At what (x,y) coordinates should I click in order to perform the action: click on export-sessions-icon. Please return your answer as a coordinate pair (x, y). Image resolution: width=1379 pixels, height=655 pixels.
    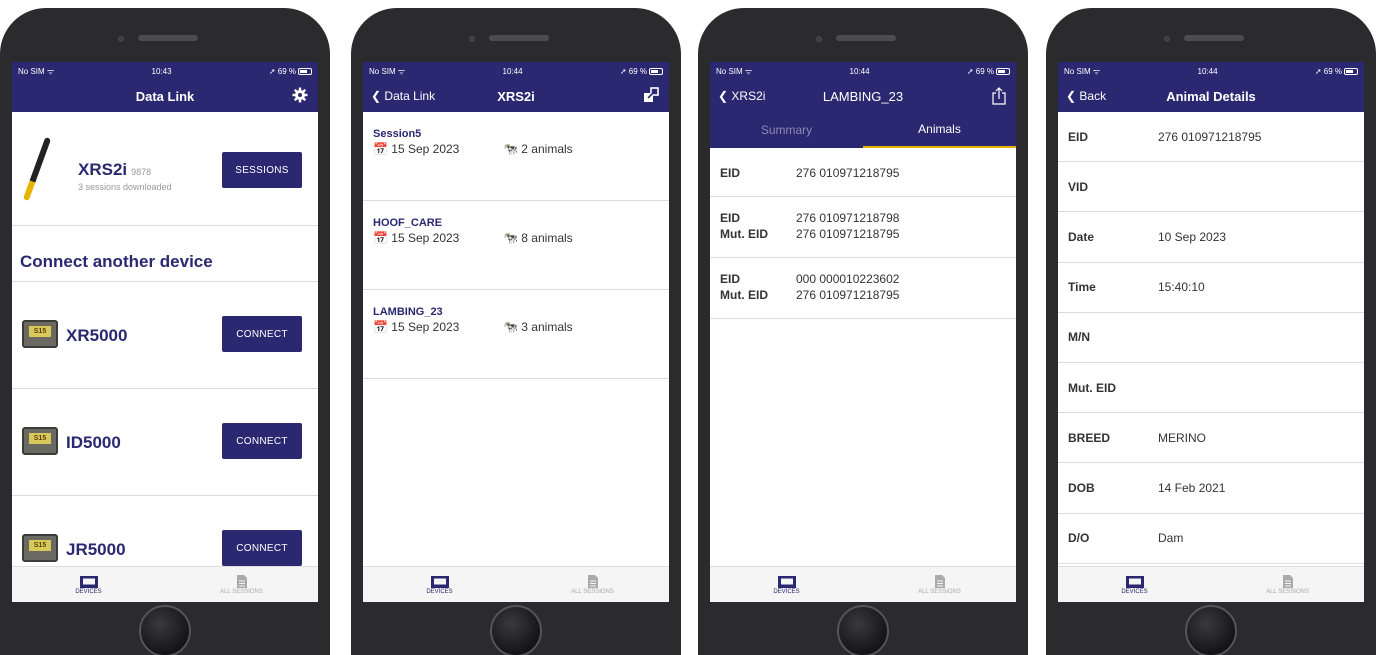
    Looking at the image, I should click on (651, 96).